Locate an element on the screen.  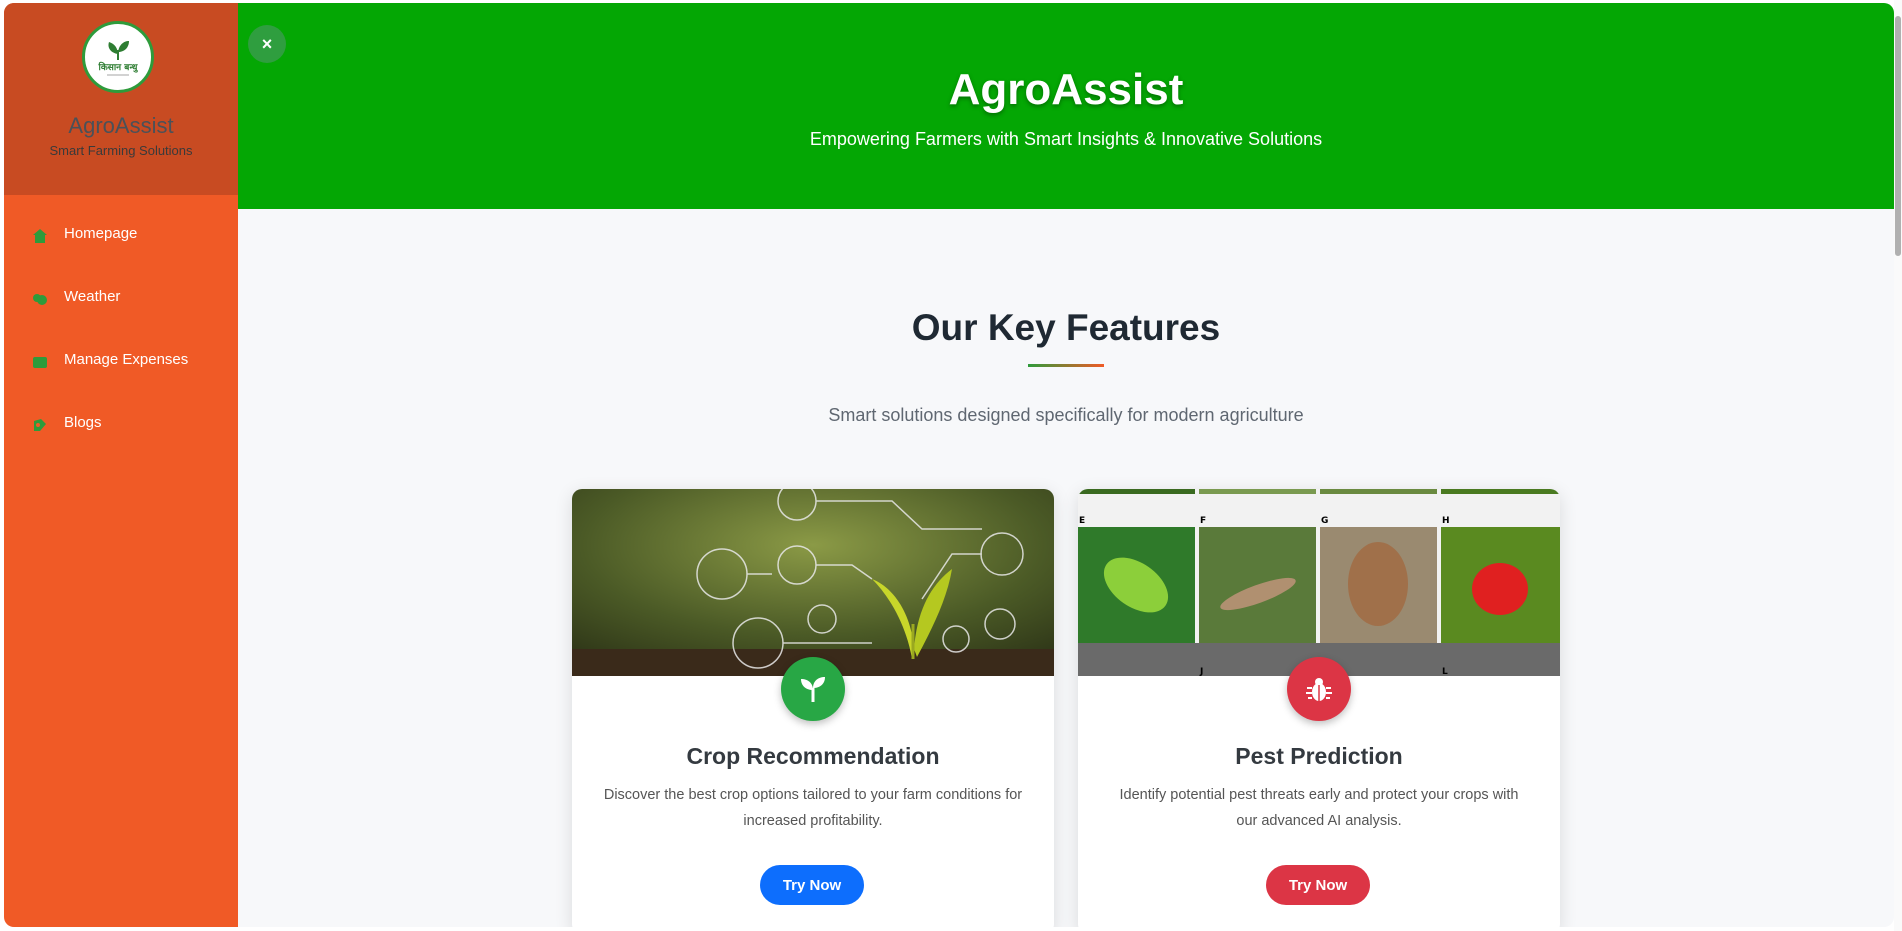
cloud-icon is located at coordinates (40, 299).